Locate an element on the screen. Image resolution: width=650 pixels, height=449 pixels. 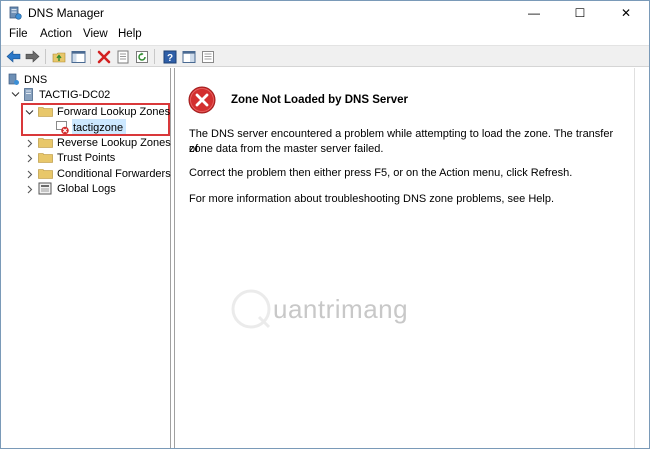
tree-node-conditional-forwarders: Conditional Forwarders is located at coordinates (104, 173).